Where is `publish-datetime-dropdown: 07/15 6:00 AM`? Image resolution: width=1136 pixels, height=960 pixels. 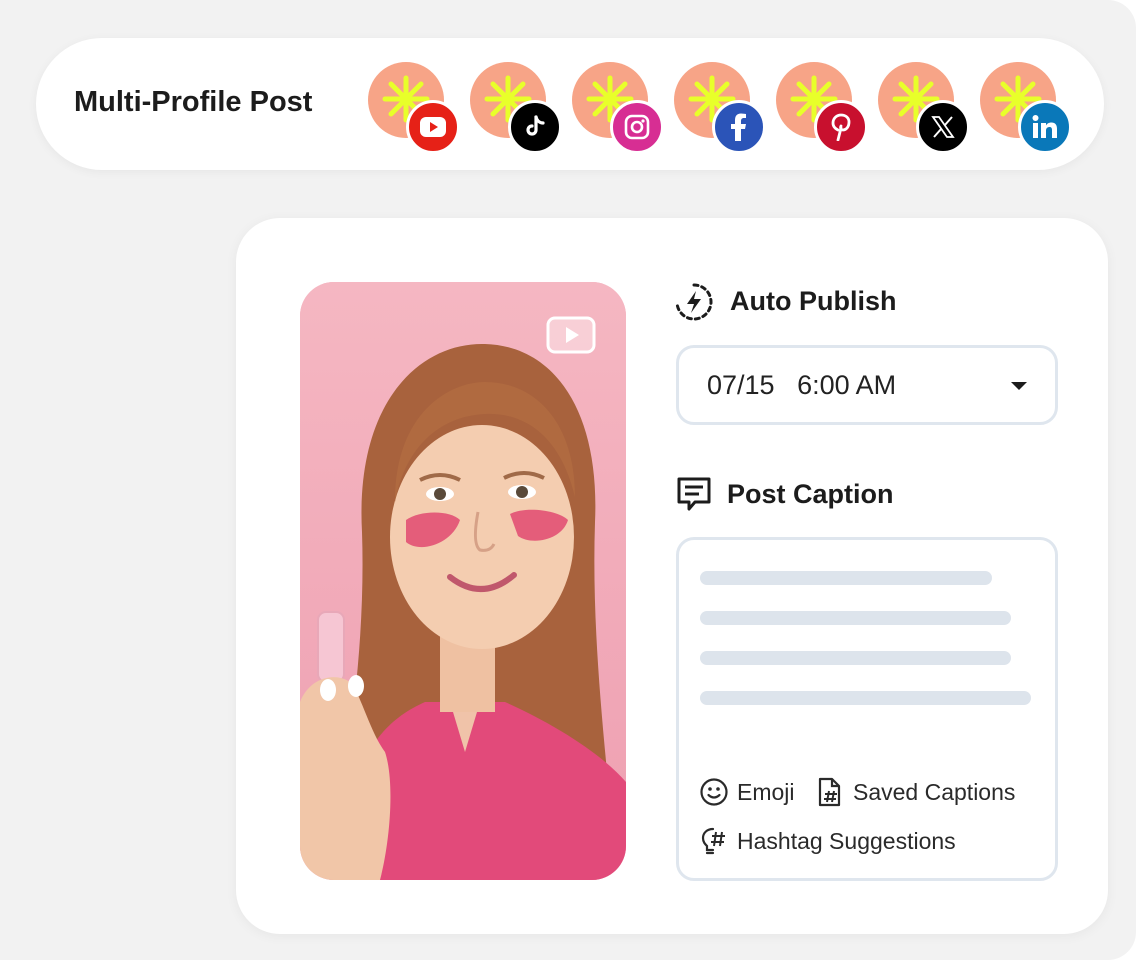 publish-datetime-dropdown: 07/15 6:00 AM is located at coordinates (867, 385).